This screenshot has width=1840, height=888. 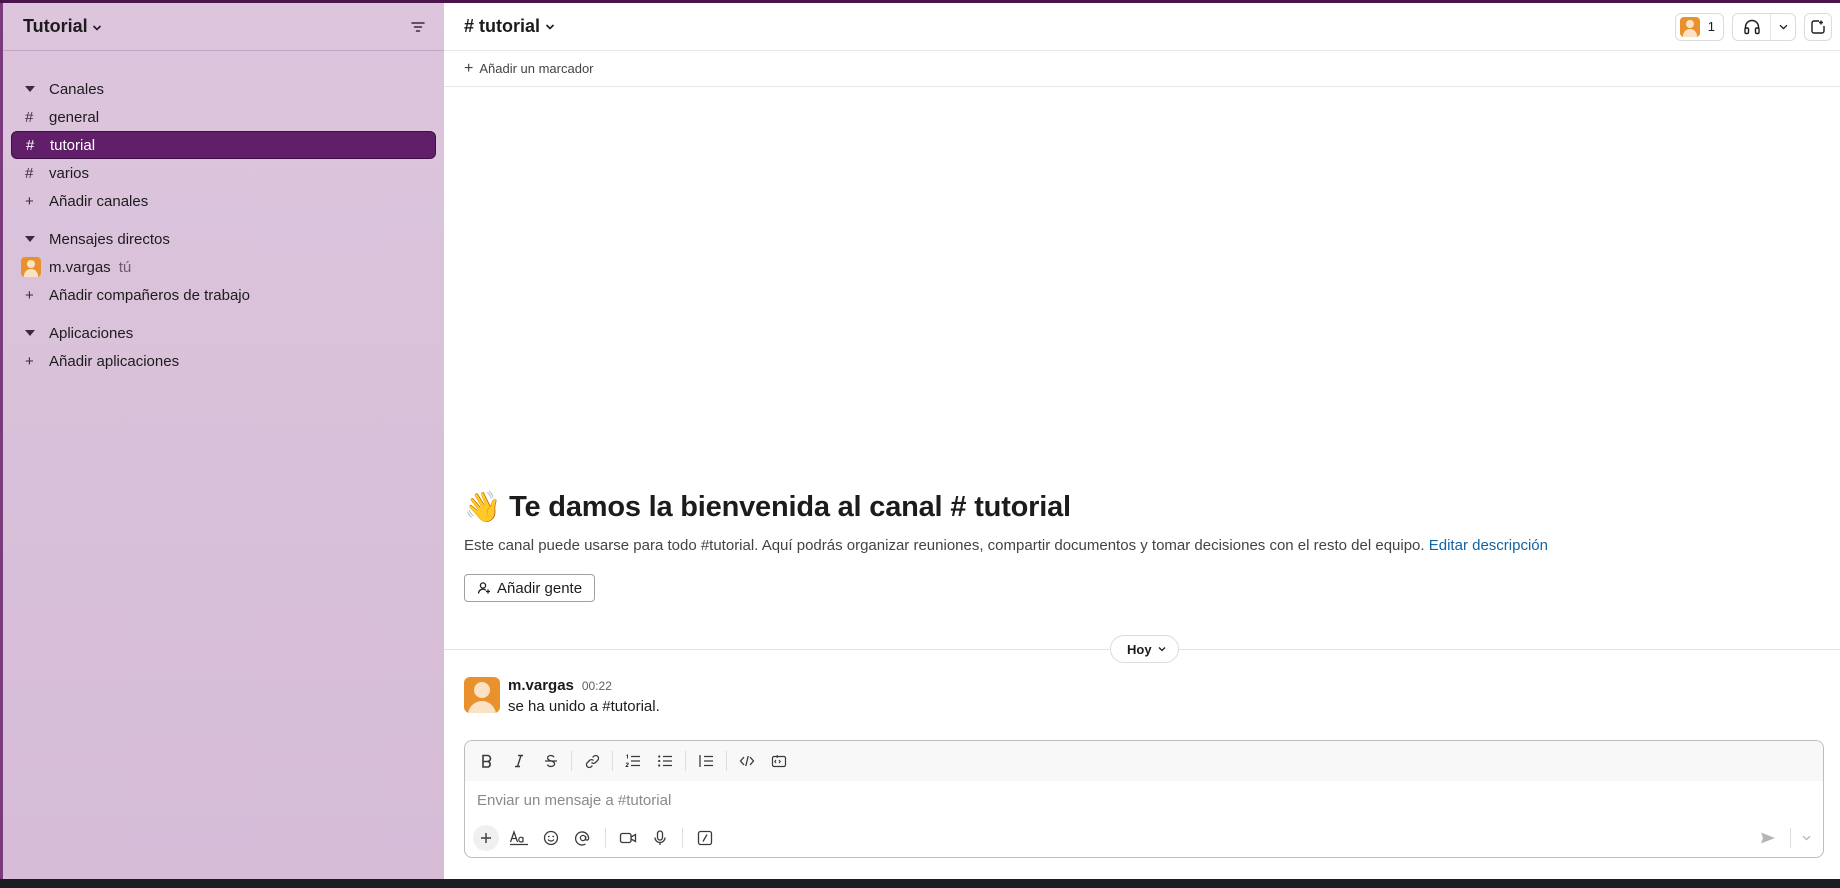 What do you see at coordinates (540, 588) in the screenshot?
I see `add-people-label: Añadir gente` at bounding box center [540, 588].